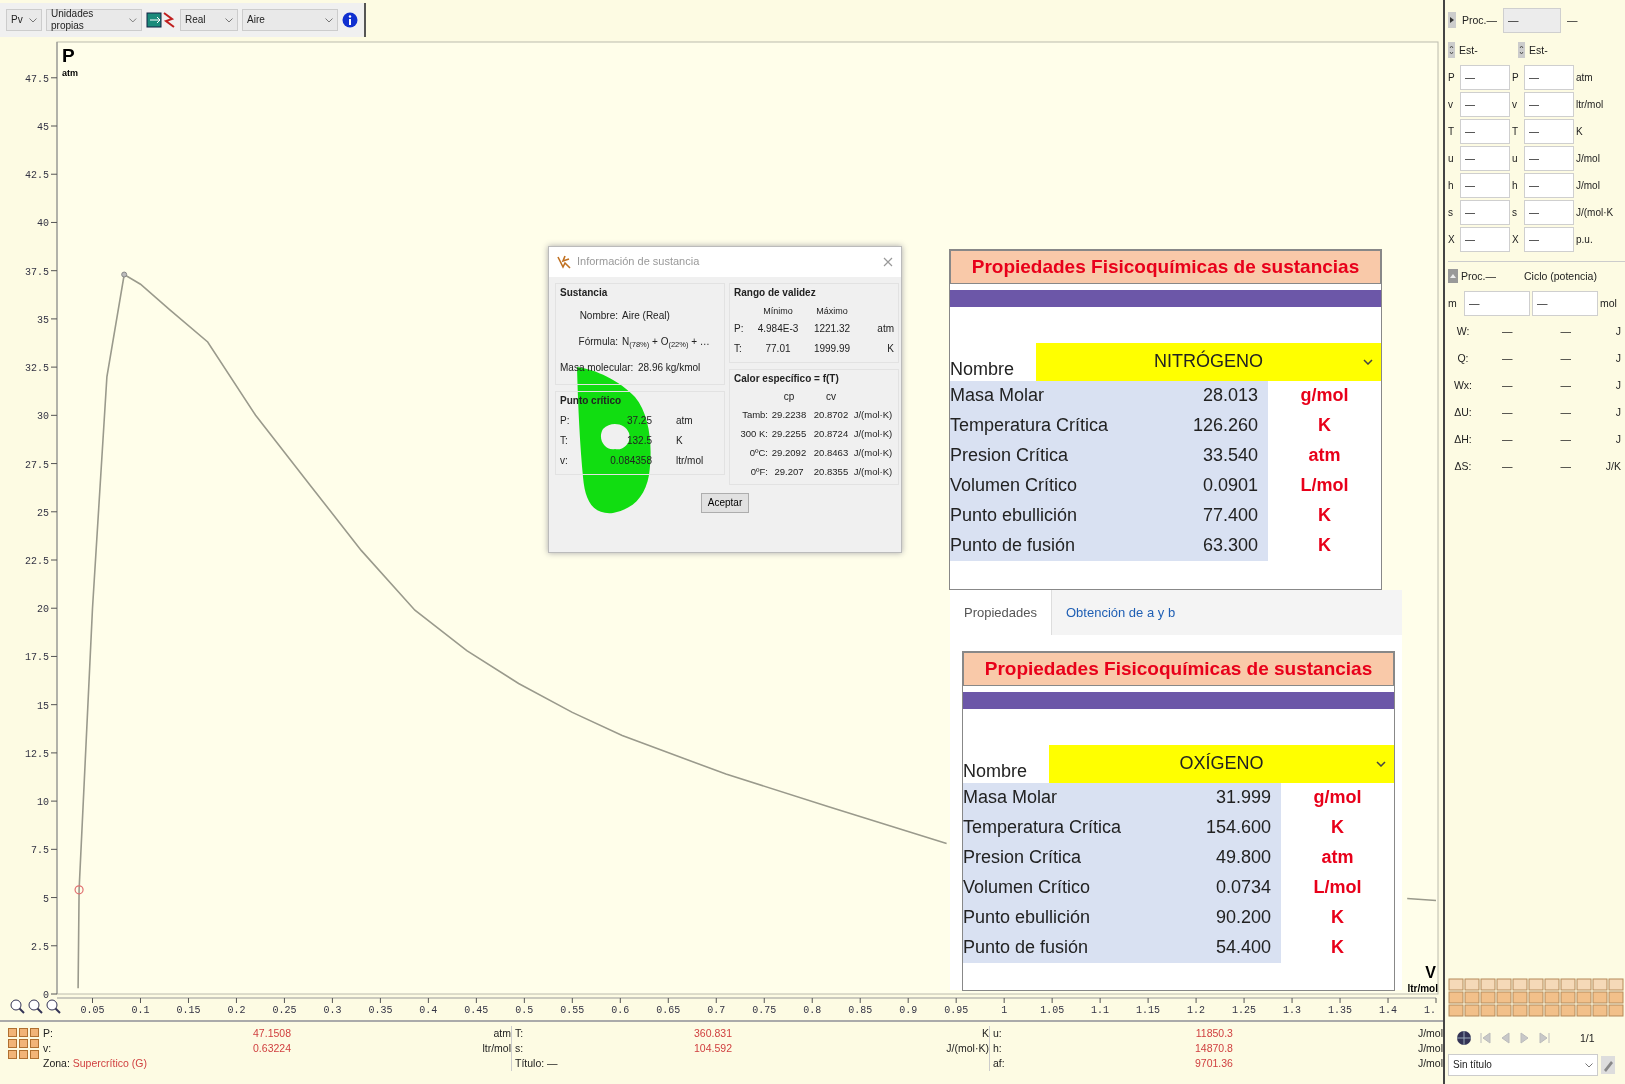 Image resolution: width=1625 pixels, height=1084 pixels. What do you see at coordinates (1451, 104) in the screenshot?
I see `symbol-label: v` at bounding box center [1451, 104].